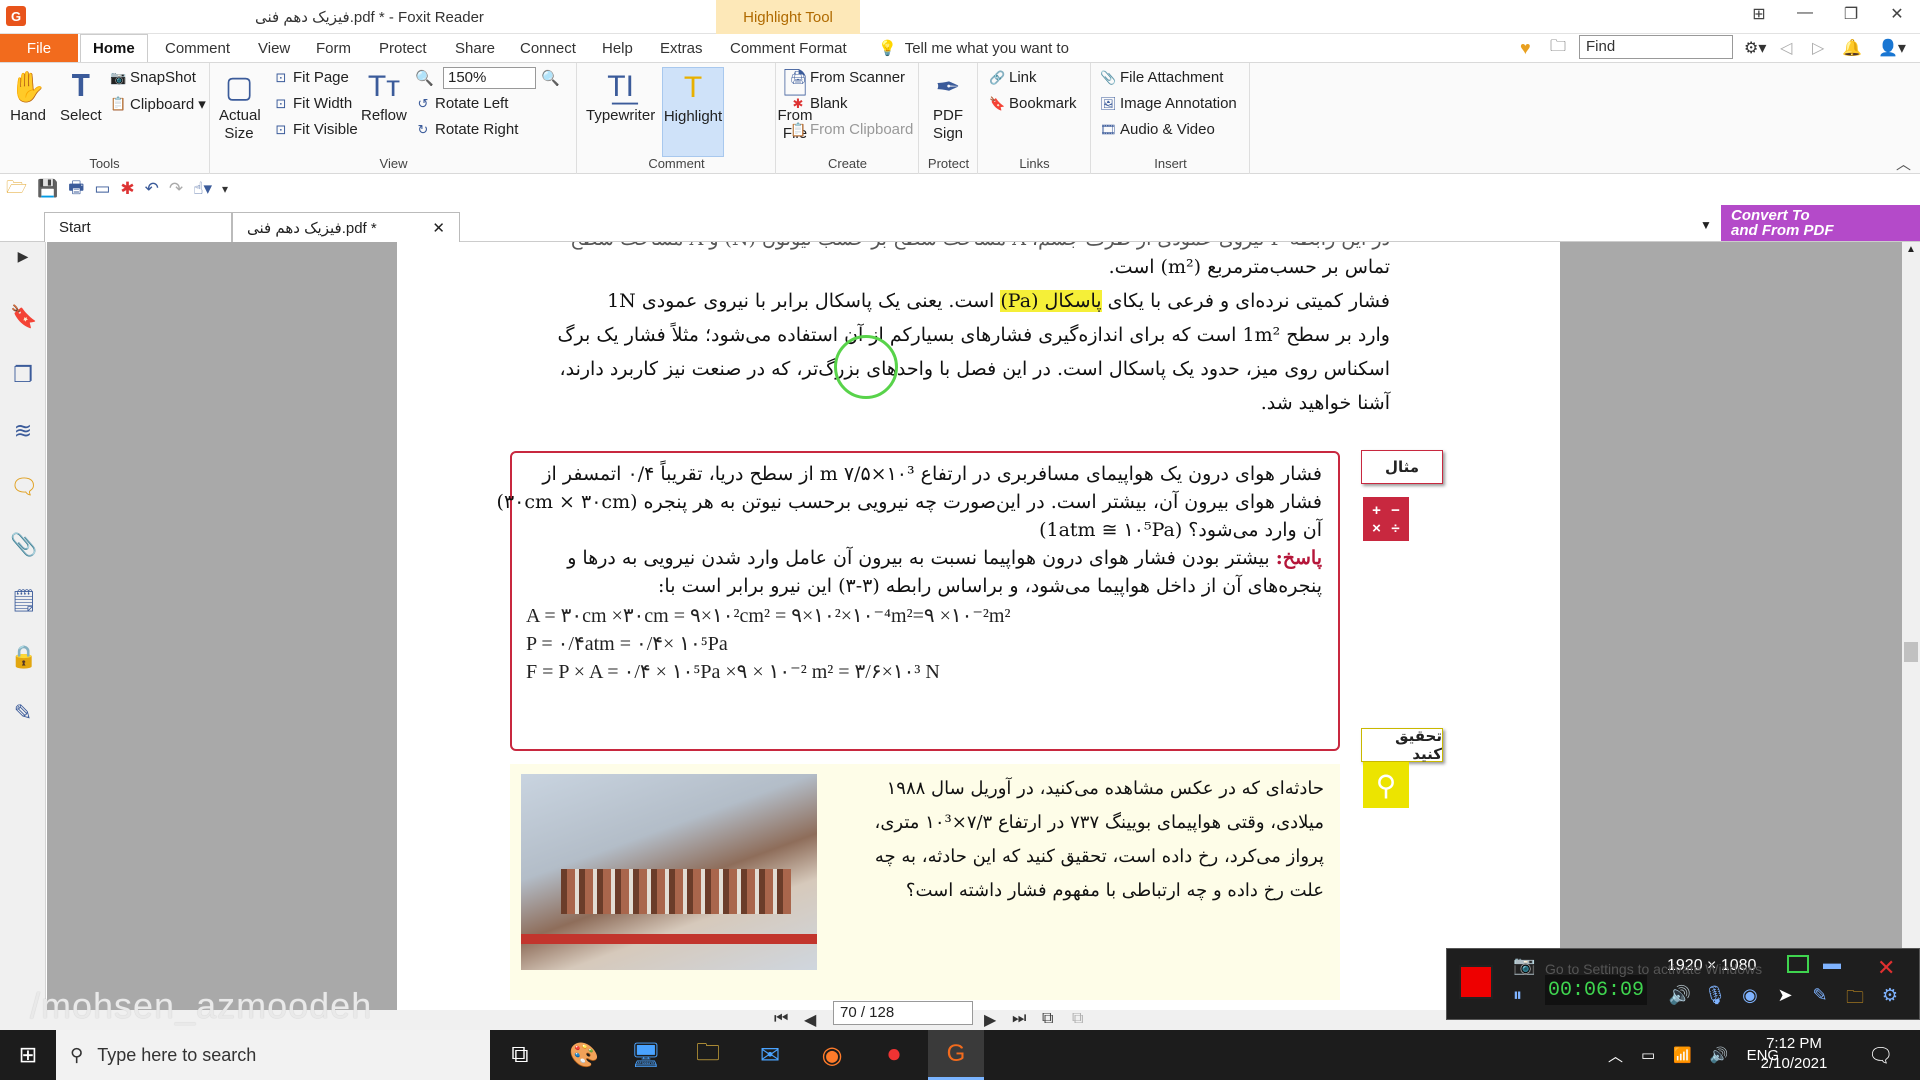 This screenshot has height=1080, width=1920. What do you see at coordinates (424, 78) in the screenshot?
I see `zoom-out-icon: 🔍` at bounding box center [424, 78].